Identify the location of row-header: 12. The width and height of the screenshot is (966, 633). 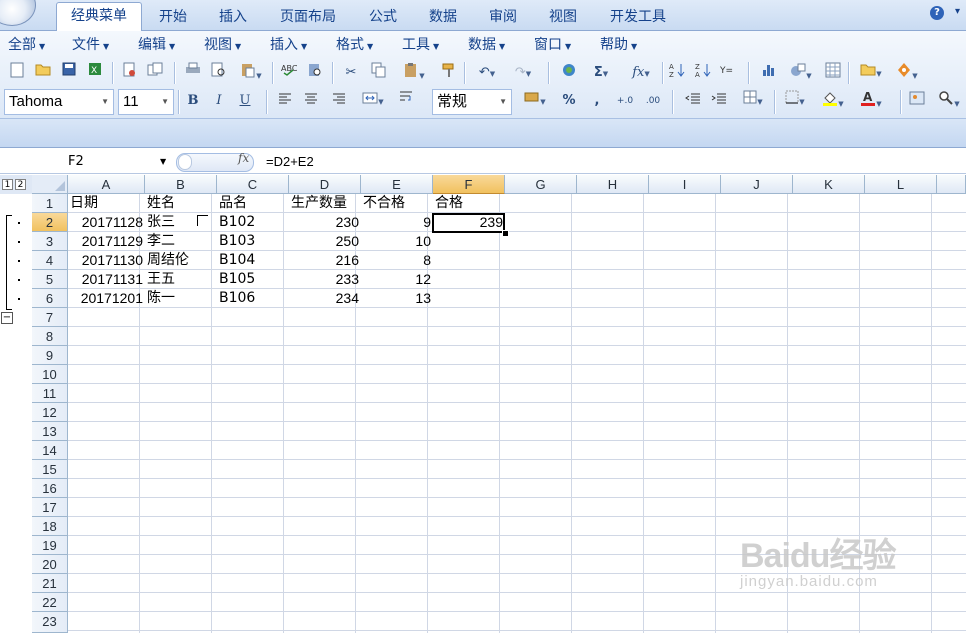
(50, 412).